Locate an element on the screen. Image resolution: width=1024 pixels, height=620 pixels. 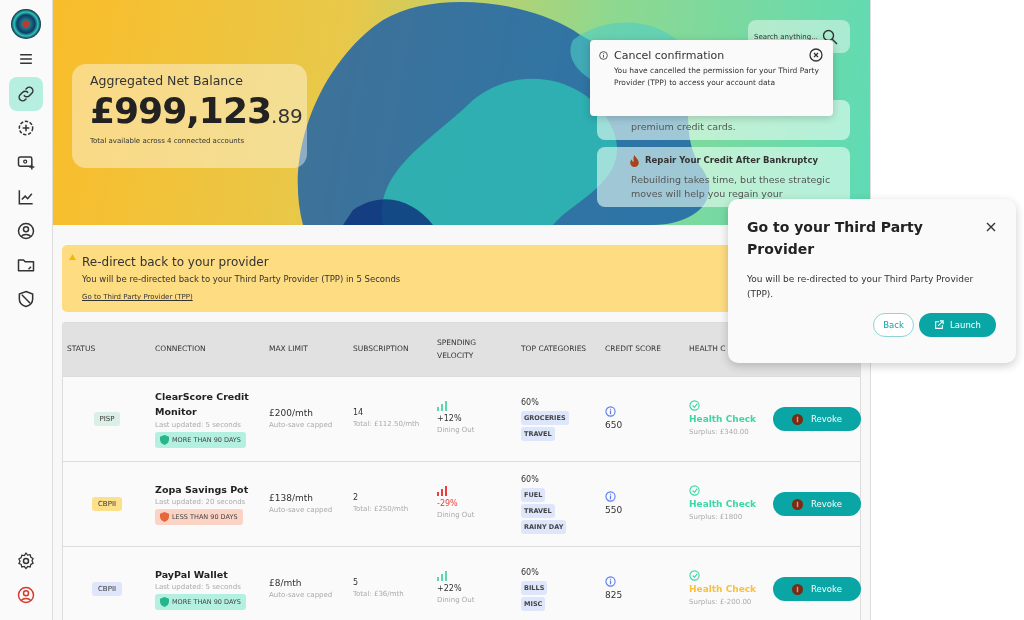
warning-icon is located at coordinates (72, 257).